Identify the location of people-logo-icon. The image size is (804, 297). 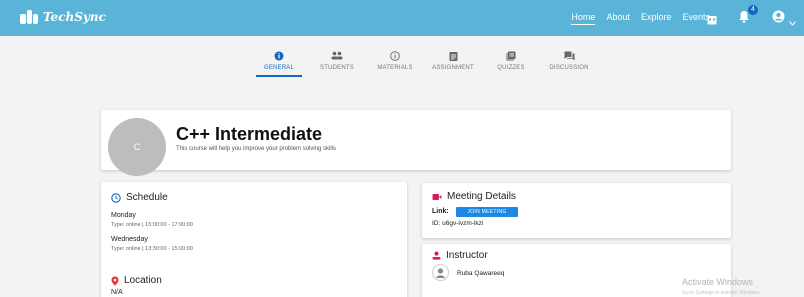
(29, 17).